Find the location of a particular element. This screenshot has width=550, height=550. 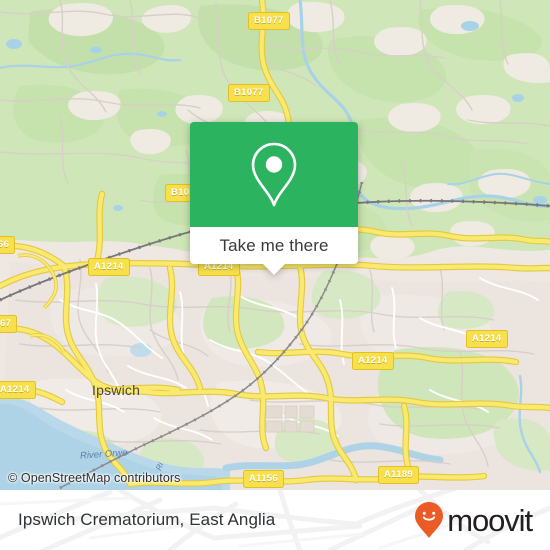

moovit-brand: moovit is located at coordinates (473, 520).